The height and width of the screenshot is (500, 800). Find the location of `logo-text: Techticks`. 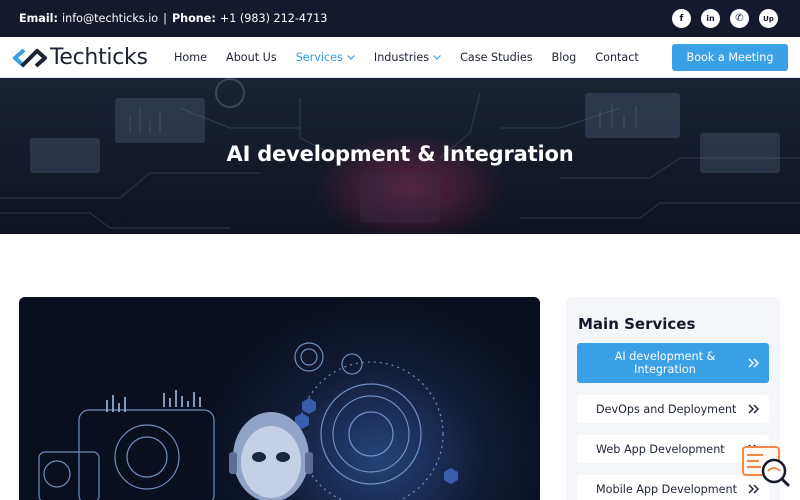

logo-text: Techticks is located at coordinates (99, 57).